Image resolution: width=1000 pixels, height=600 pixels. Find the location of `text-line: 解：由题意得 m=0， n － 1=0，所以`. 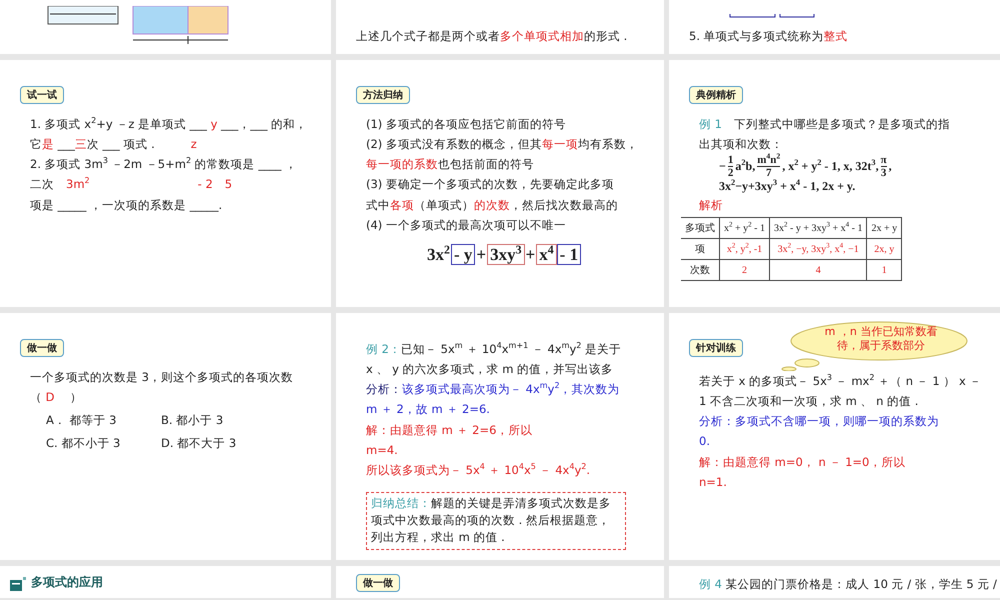

text-line: 解：由题意得 m=0， n － 1=0，所以 is located at coordinates (802, 462).